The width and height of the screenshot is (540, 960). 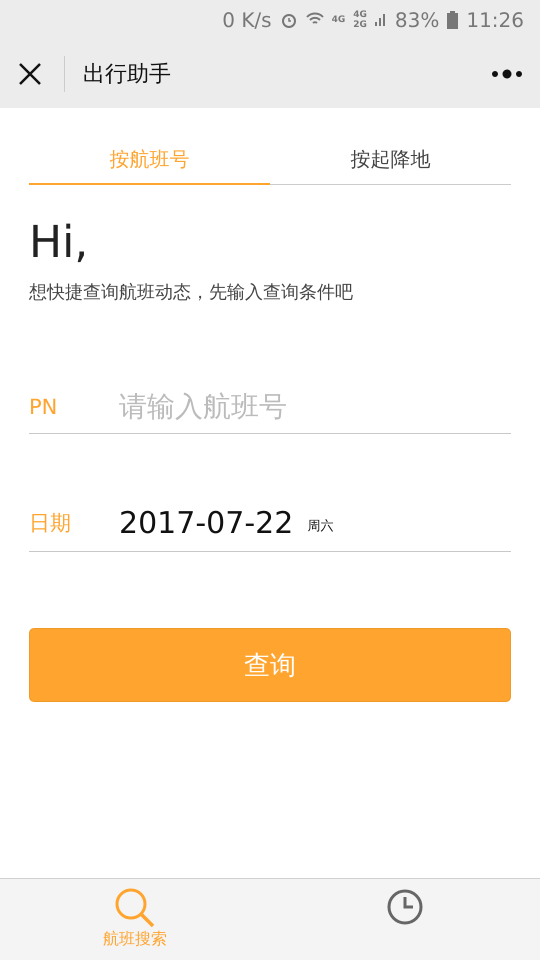 I want to click on field-label: PN, so click(x=43, y=408).